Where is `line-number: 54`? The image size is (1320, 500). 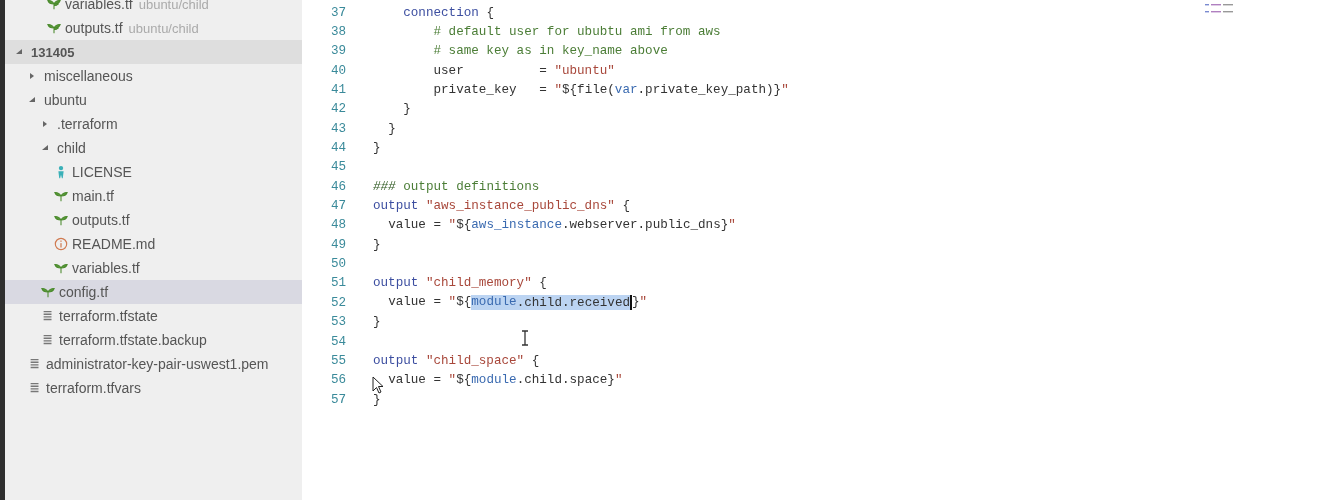
line-number: 54 is located at coordinates (337, 341).